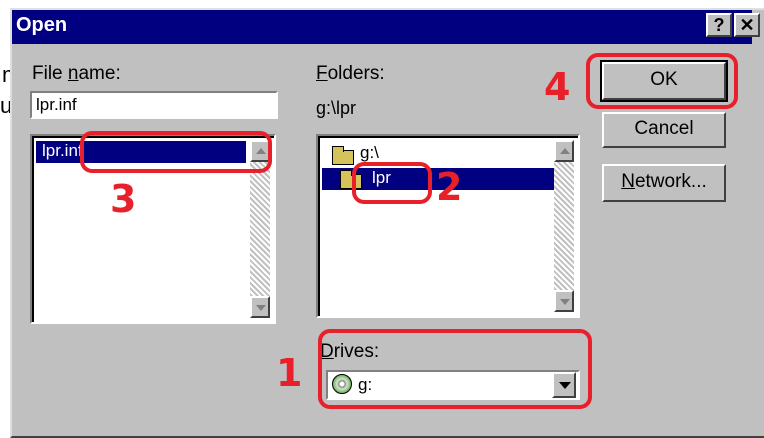 This screenshot has width=764, height=438. Describe the element at coordinates (448, 226) in the screenshot. I see `folder-list` at that location.